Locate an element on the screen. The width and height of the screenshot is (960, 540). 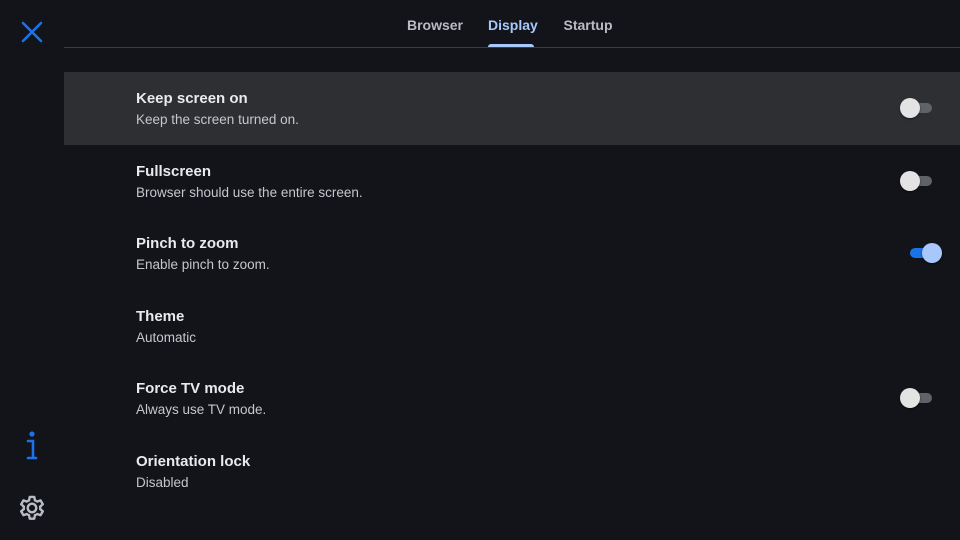
setting-title: Pinch to zoom is located at coordinates (187, 244).